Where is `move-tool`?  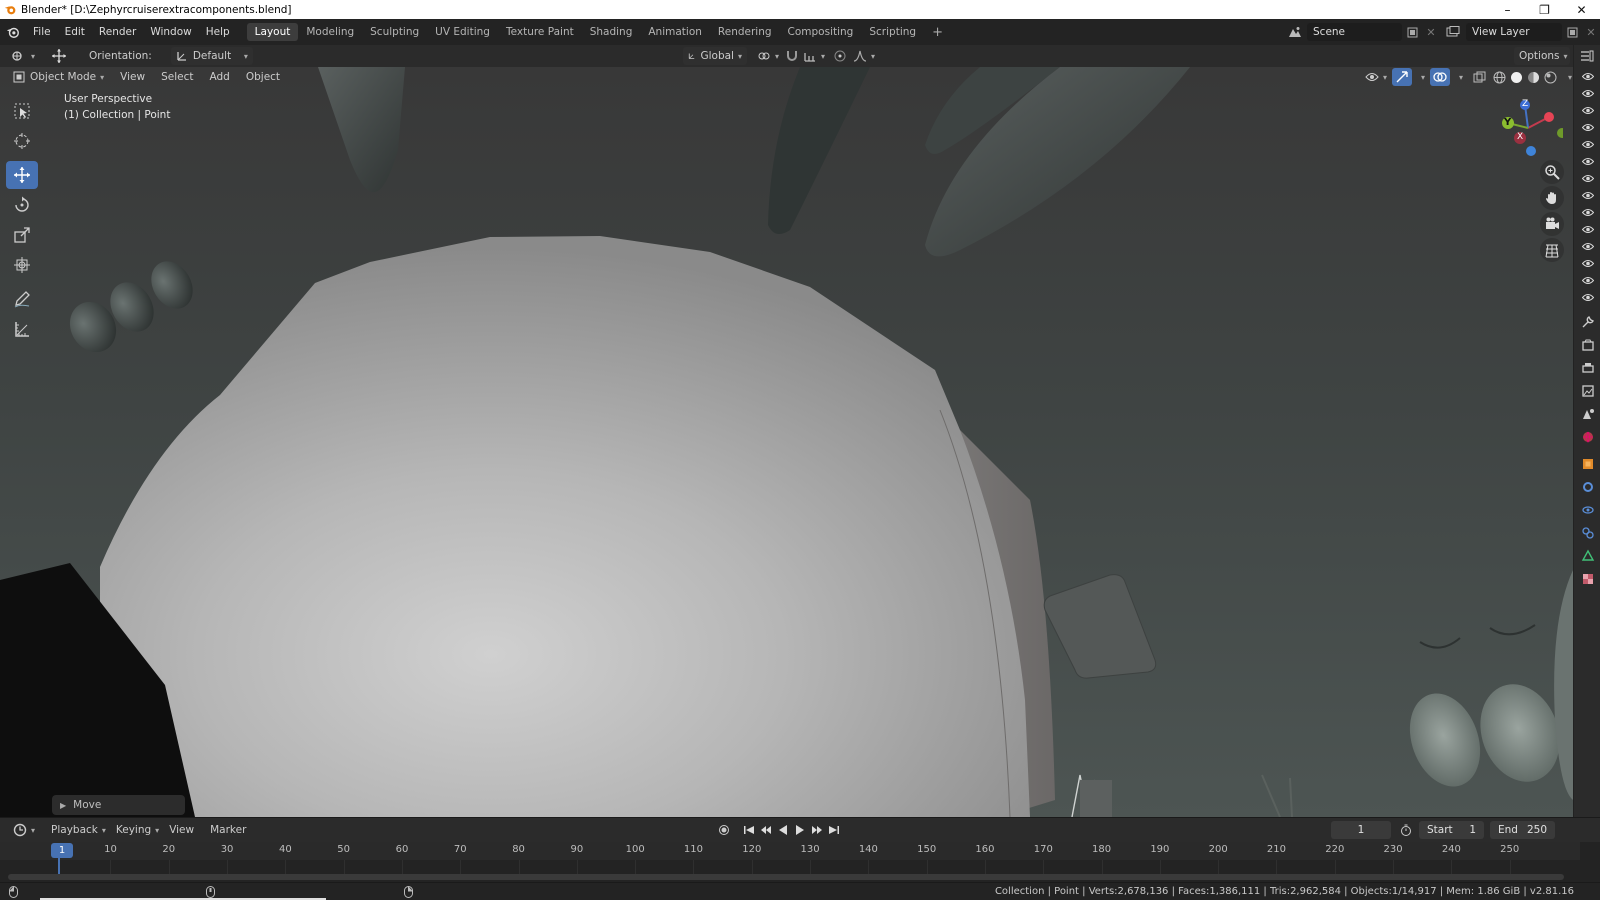
move-tool is located at coordinates (22, 175).